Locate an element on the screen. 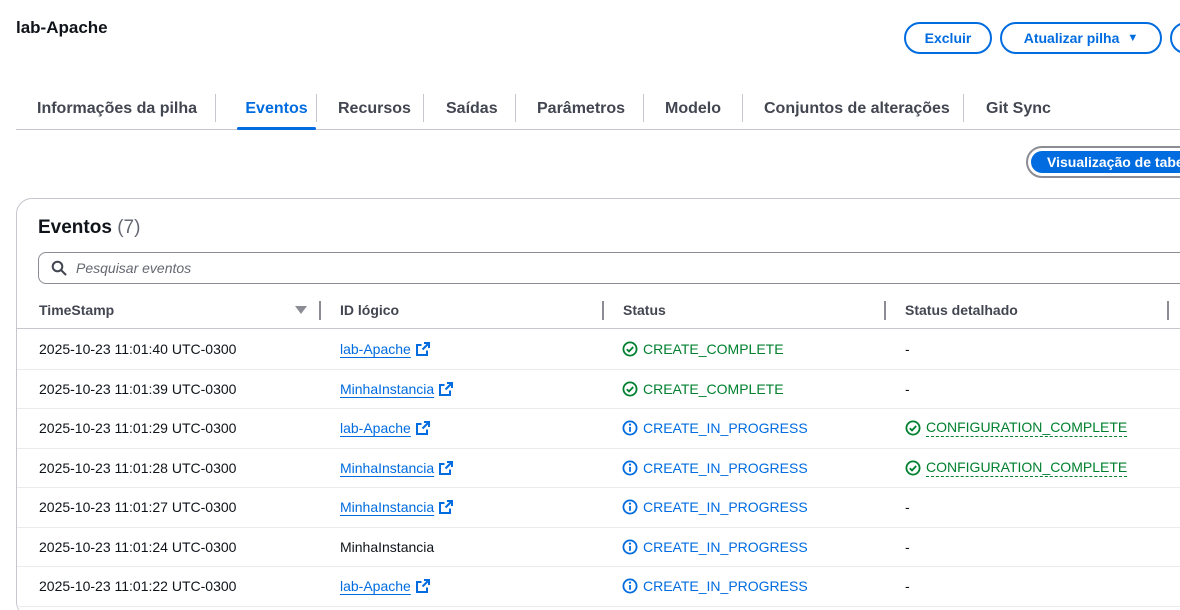 The image size is (1180, 610). tab-resources: Recursos is located at coordinates (374, 108).